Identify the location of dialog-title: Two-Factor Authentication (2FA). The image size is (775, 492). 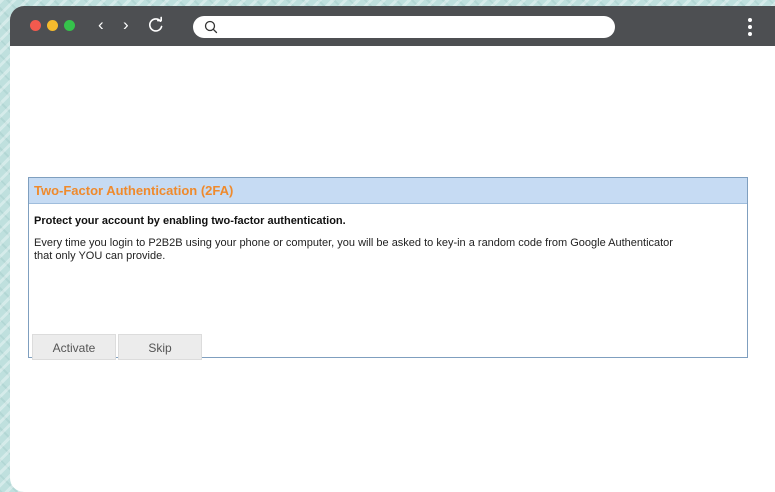
(134, 190).